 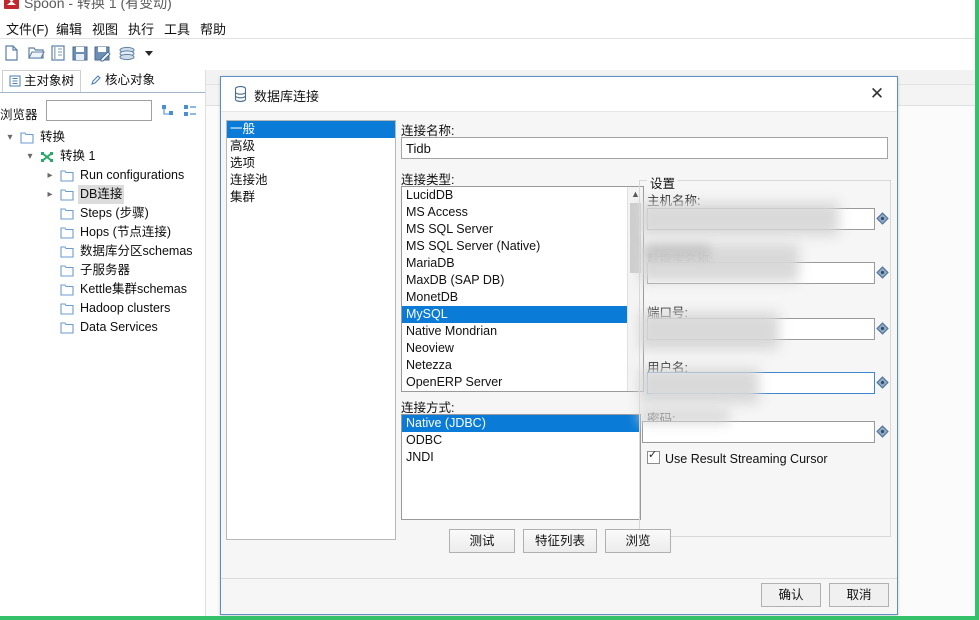 I want to click on db-type-luciddb: LucidDB, so click(x=522, y=195).